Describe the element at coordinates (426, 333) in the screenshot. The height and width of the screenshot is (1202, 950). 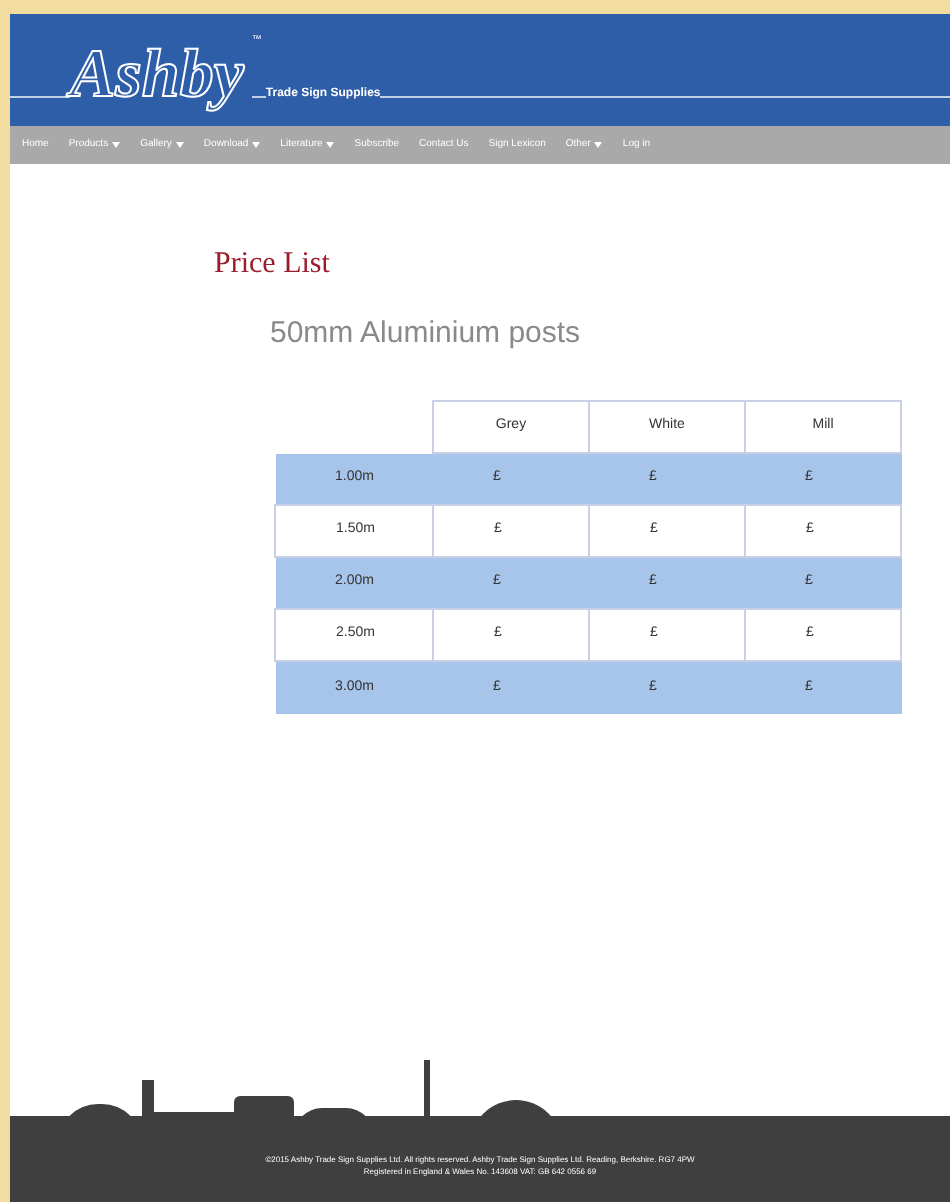
I see `section-title: 50mm Aluminium posts` at that location.